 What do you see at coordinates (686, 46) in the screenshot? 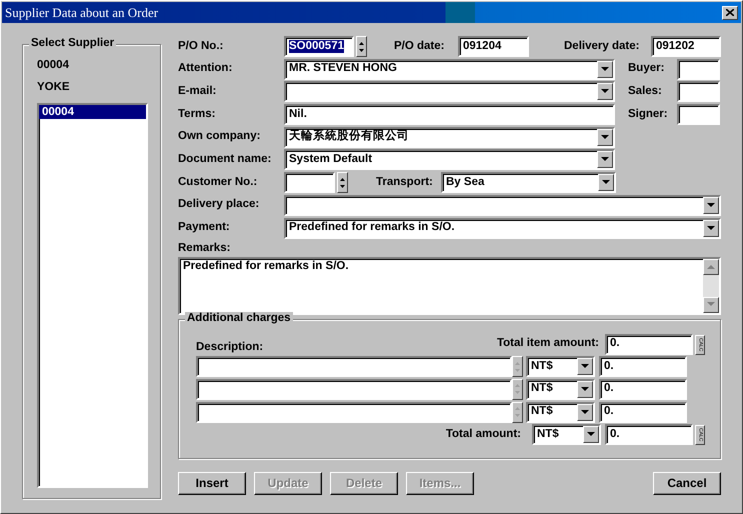
I see `delivery-date-field: 091202` at bounding box center [686, 46].